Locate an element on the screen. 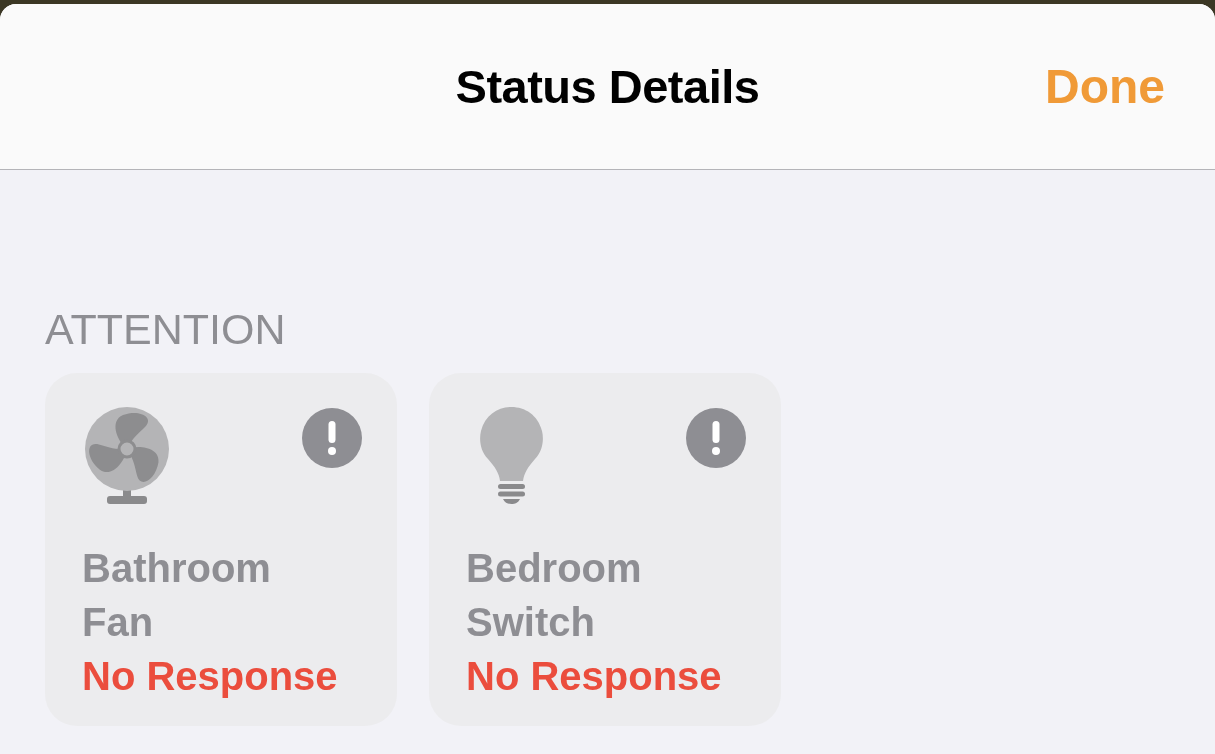  device-name: Bedroom Switch is located at coordinates (554, 595).